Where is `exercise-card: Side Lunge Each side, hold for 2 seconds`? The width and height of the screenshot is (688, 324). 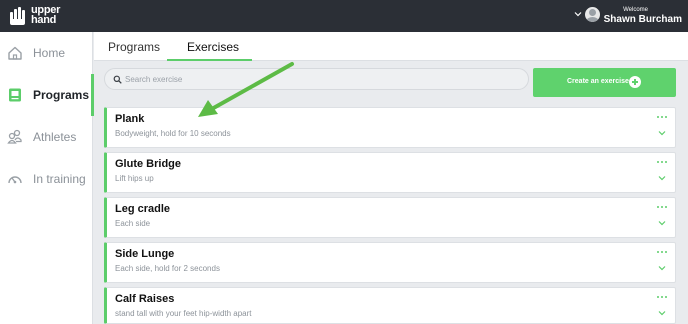 exercise-card: Side Lunge Each side, hold for 2 seconds is located at coordinates (390, 262).